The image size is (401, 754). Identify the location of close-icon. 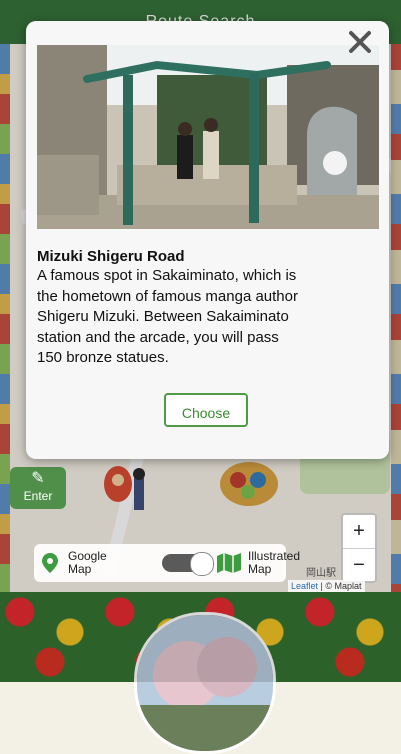
(360, 42).